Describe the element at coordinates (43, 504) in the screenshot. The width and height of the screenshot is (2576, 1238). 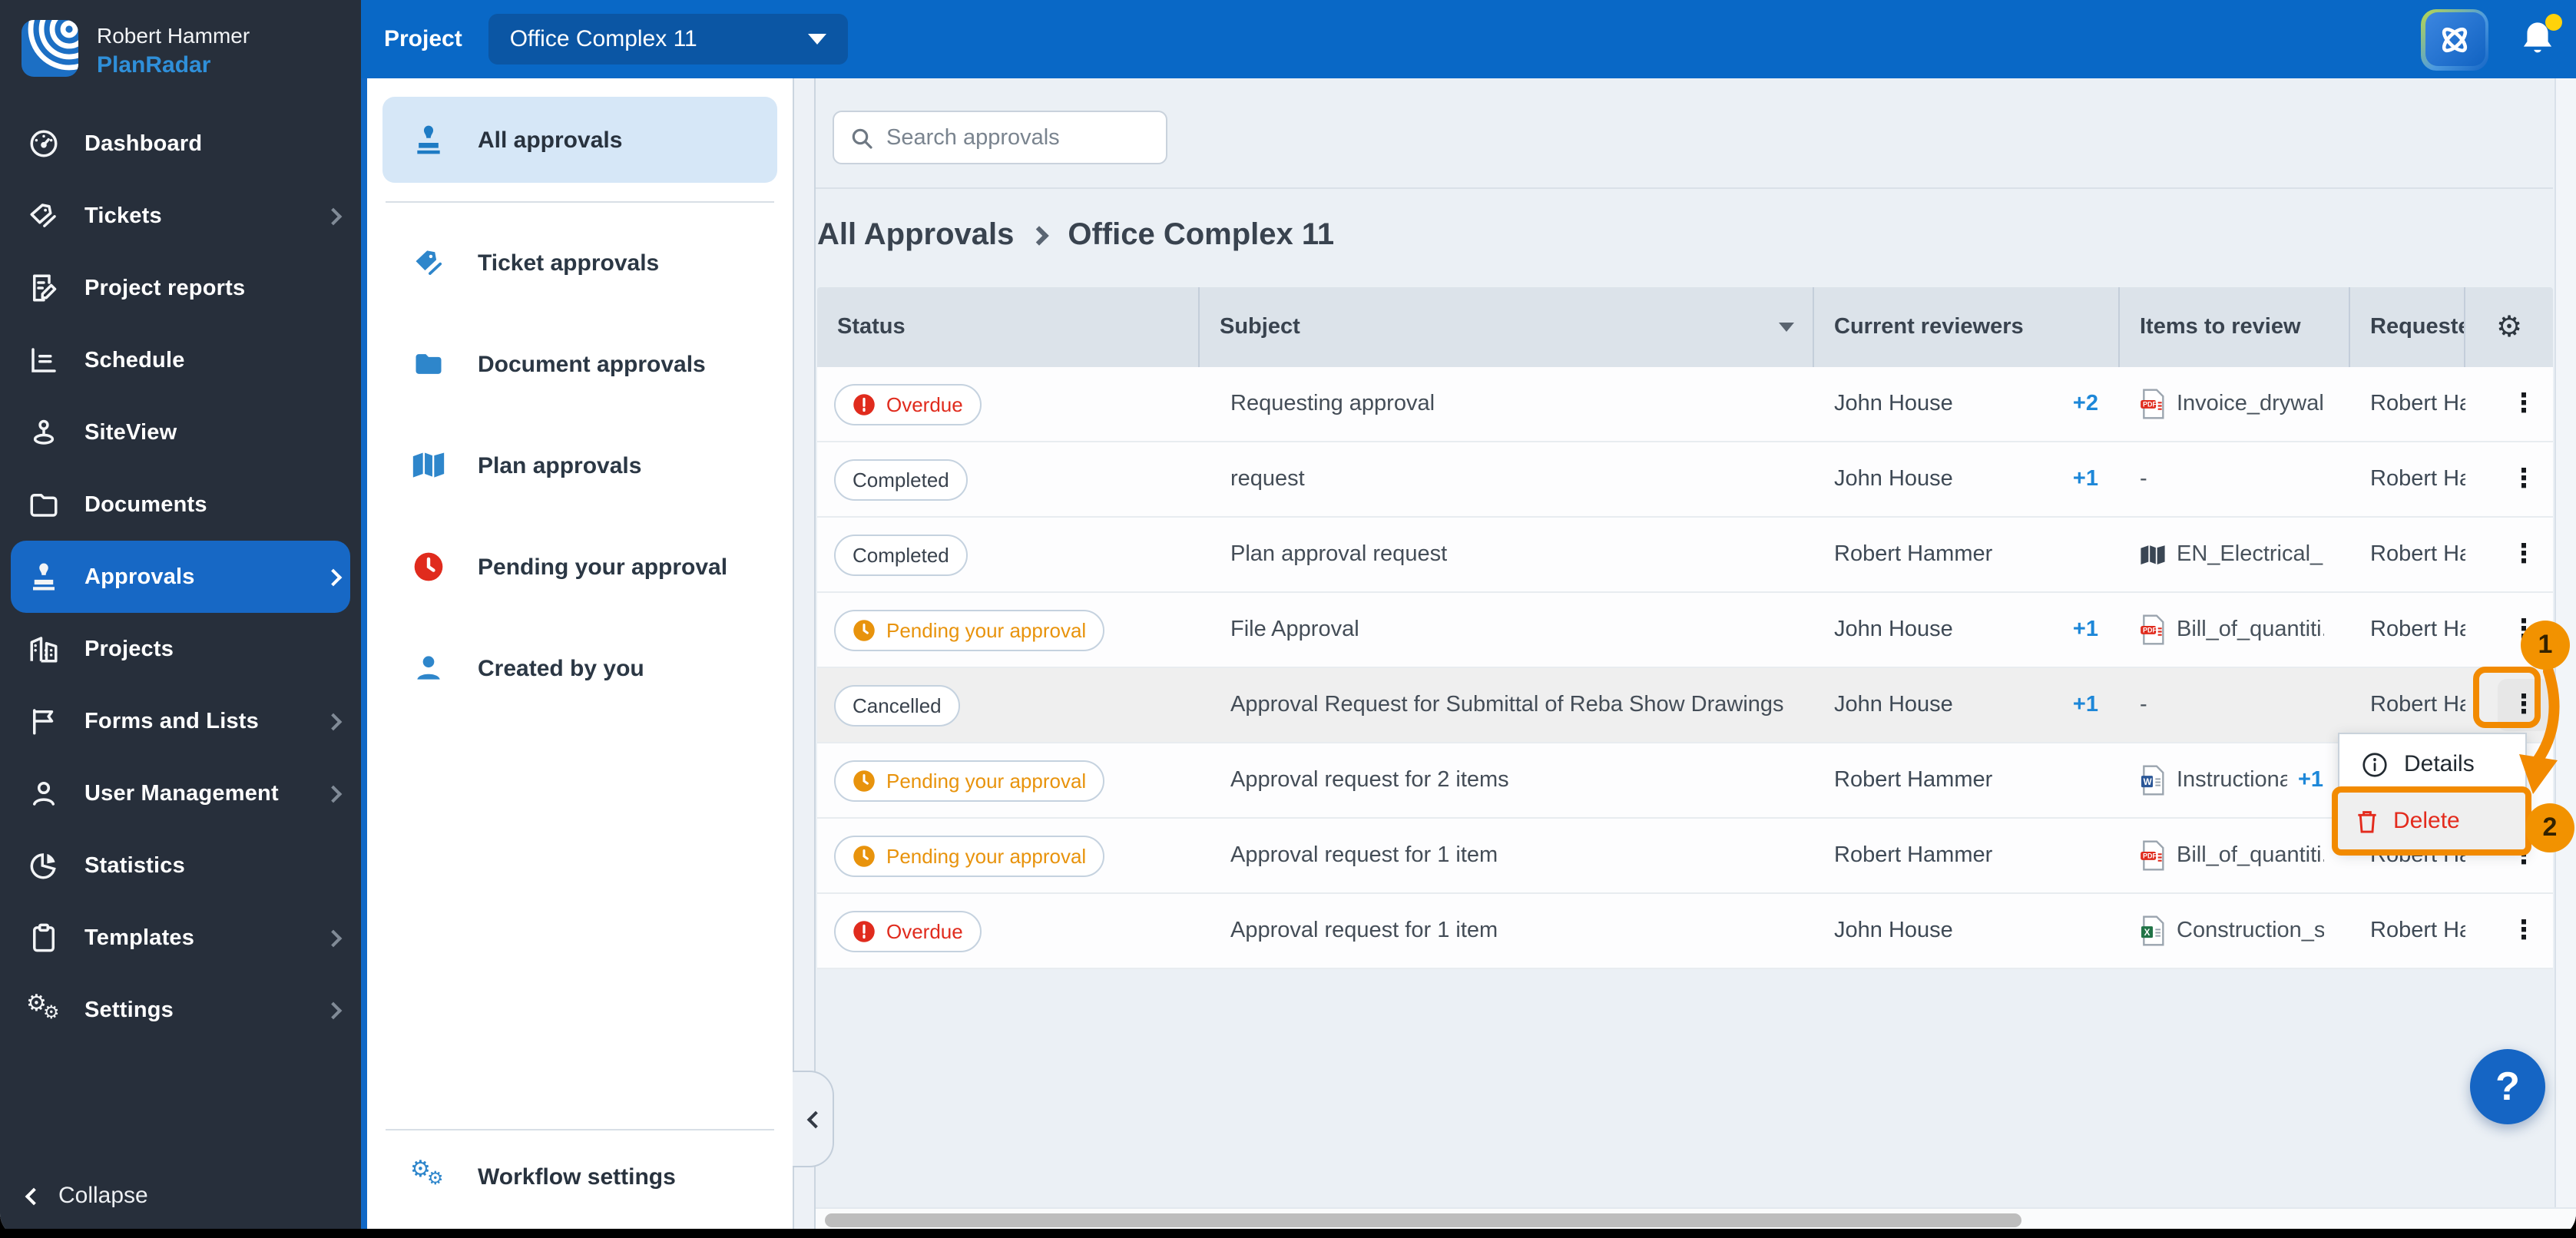
I see `documents-icon` at that location.